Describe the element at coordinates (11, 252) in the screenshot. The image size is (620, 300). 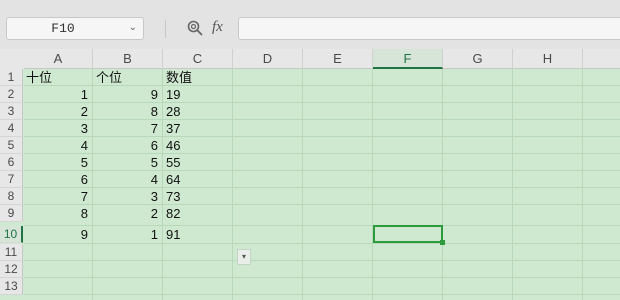
I see `row-header-11: 11` at that location.